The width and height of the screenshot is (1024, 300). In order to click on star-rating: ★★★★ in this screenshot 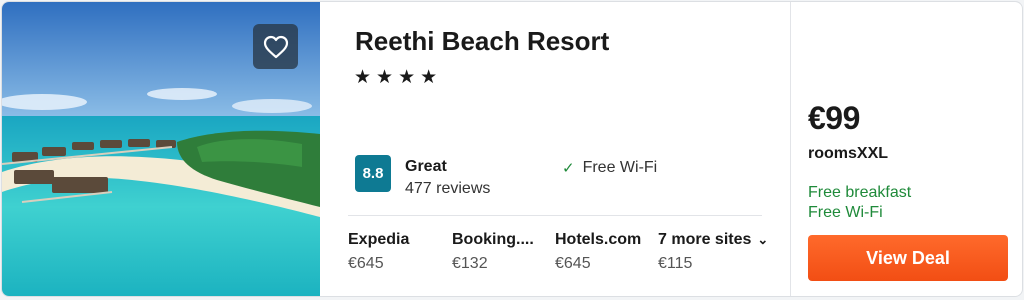, I will do `click(398, 77)`.